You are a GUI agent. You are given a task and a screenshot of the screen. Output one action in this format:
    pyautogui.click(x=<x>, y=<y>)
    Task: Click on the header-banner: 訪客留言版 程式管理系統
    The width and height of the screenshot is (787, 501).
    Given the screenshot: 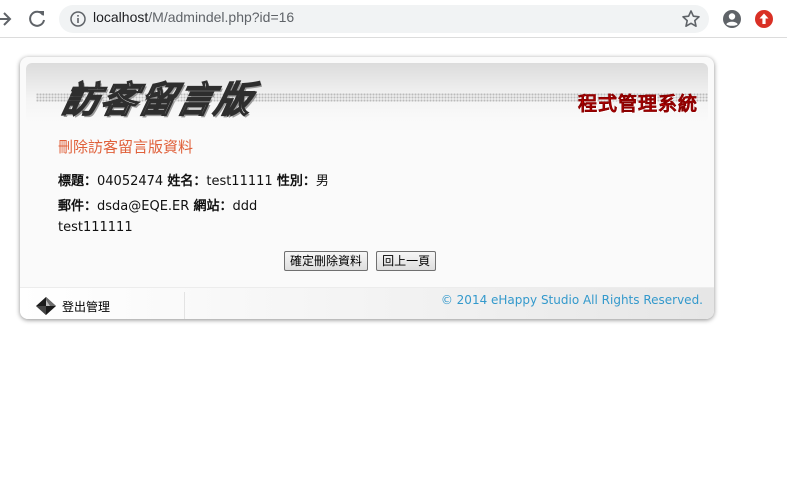 What is the action you would take?
    pyautogui.click(x=367, y=93)
    